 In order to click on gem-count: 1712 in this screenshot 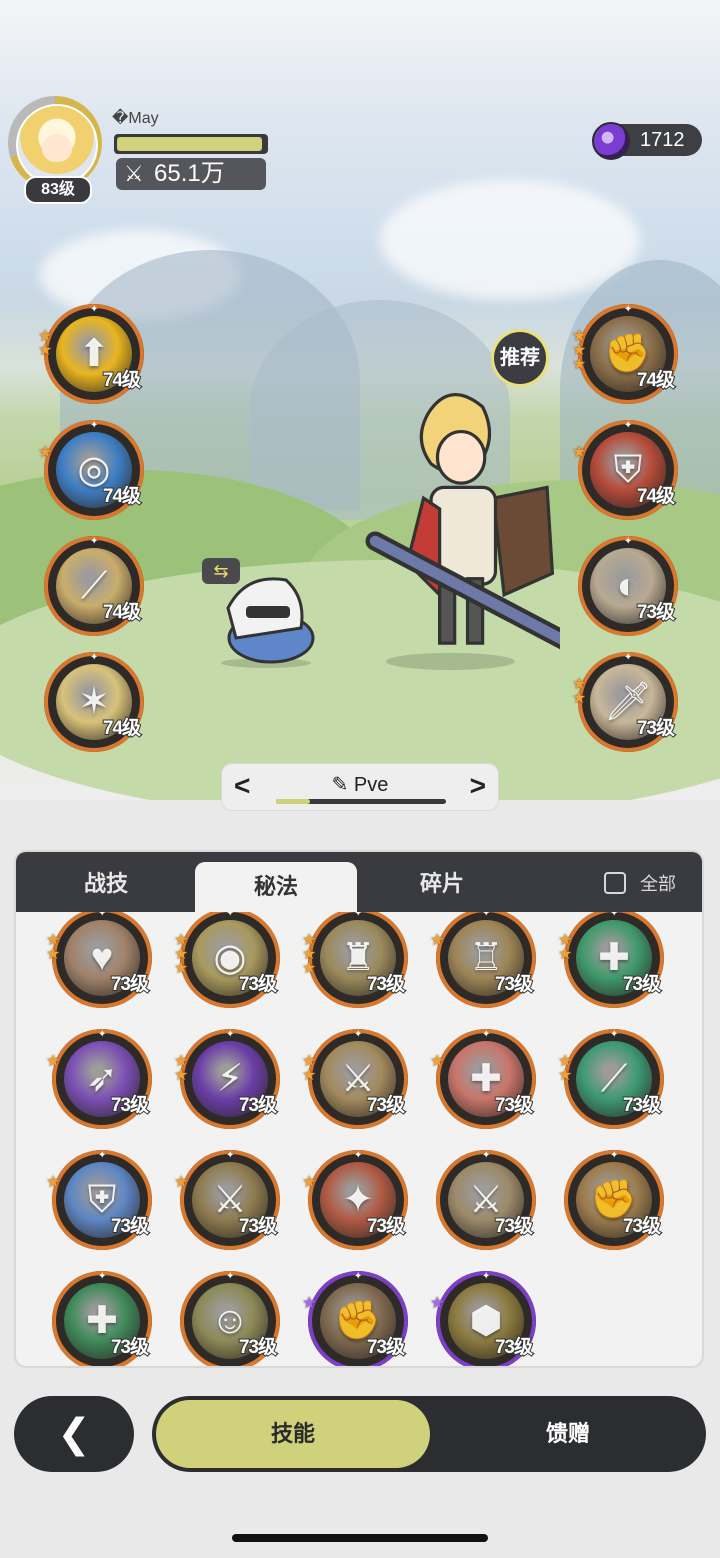, I will do `click(662, 140)`.